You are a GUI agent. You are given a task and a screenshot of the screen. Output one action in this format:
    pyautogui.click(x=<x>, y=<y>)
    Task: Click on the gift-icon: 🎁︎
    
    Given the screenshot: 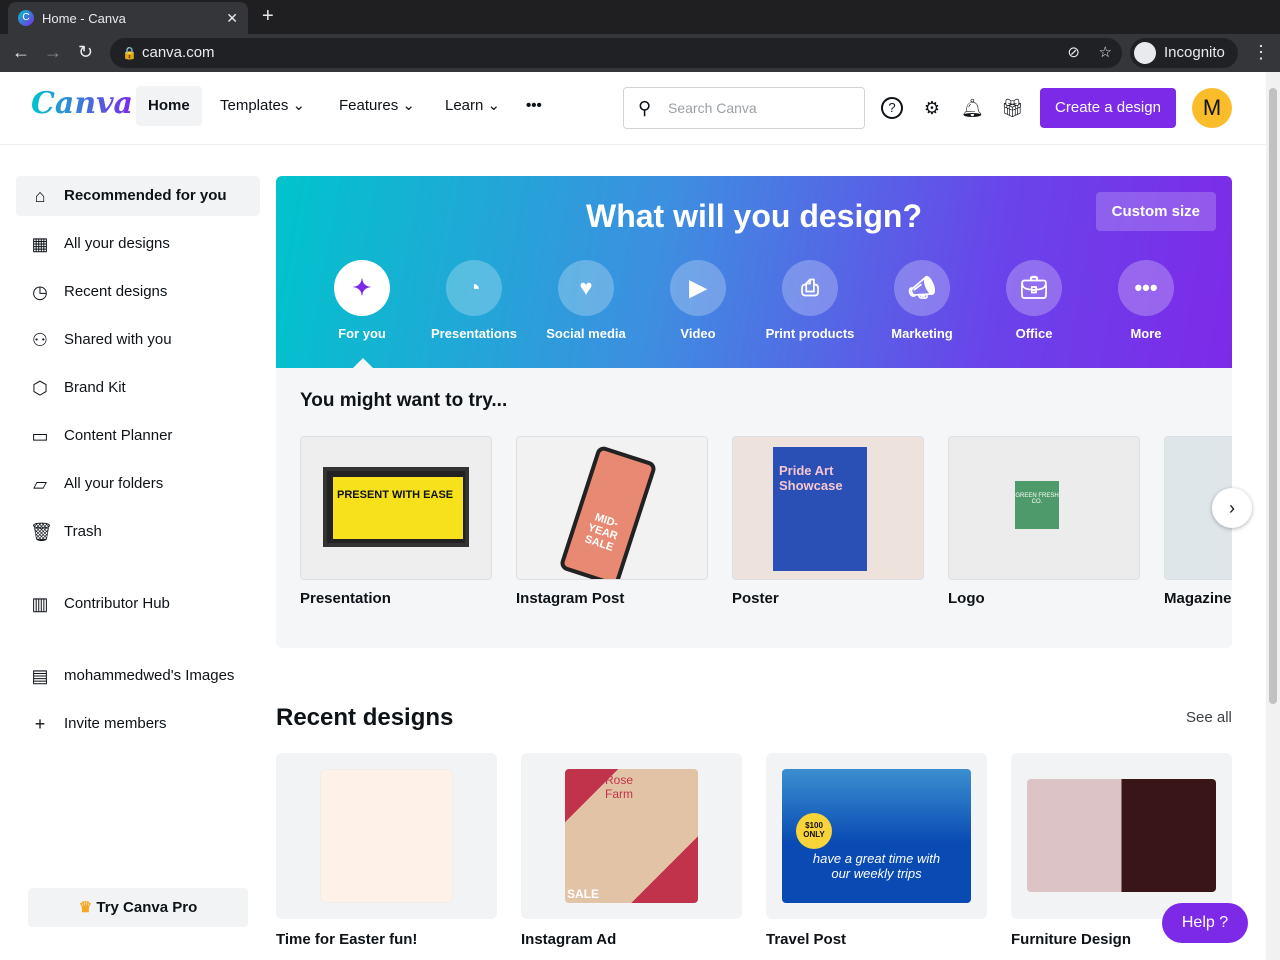 What is the action you would take?
    pyautogui.click(x=1012, y=108)
    